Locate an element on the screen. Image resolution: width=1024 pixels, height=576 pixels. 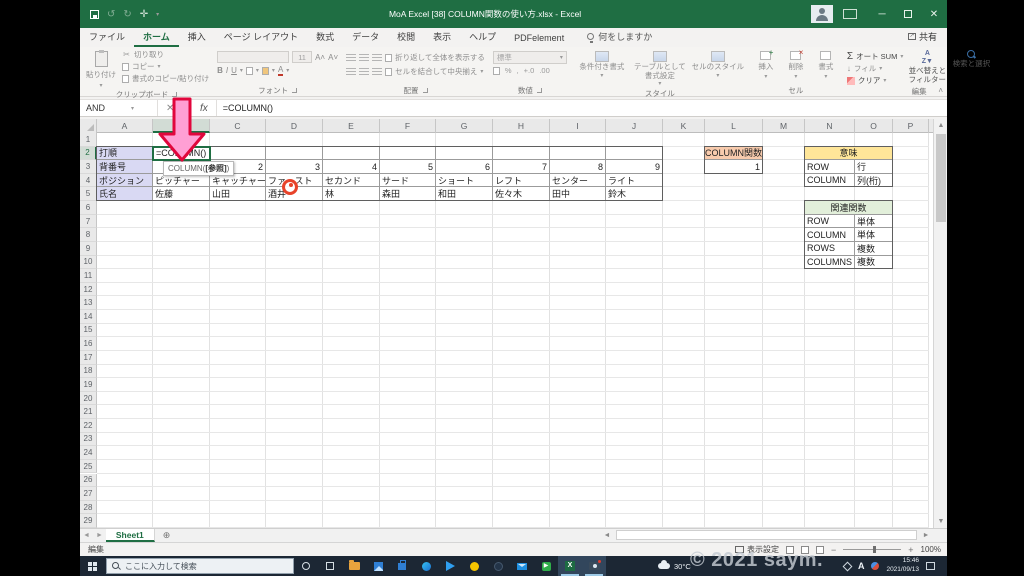
grid-cell-G2 is located at coordinates (464, 153).